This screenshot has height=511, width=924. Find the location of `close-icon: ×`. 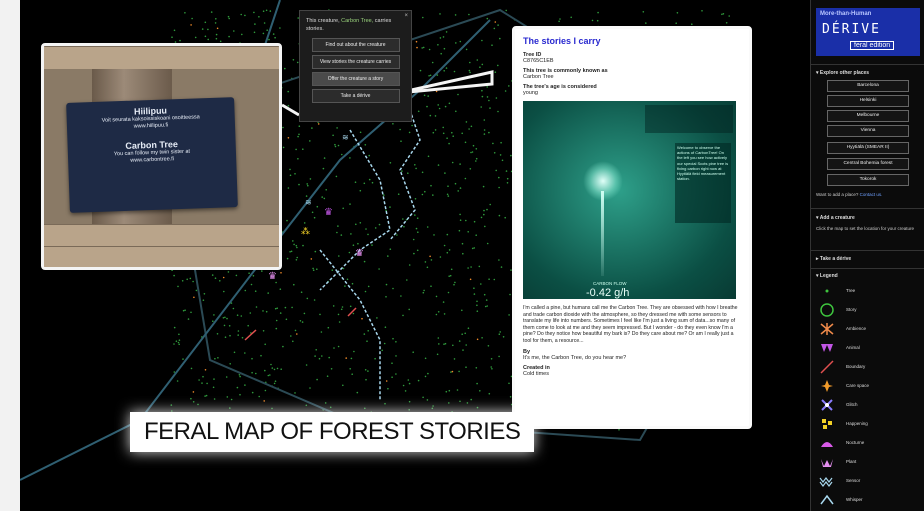

close-icon: × is located at coordinates (406, 16).